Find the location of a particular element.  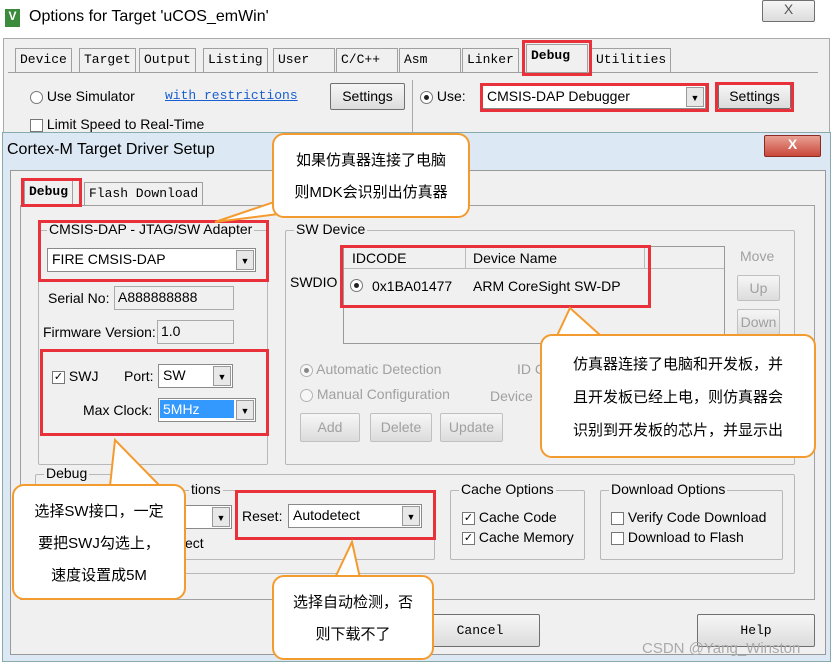

callout-4: 选择自动检测，否 则下载不了 is located at coordinates (353, 617).